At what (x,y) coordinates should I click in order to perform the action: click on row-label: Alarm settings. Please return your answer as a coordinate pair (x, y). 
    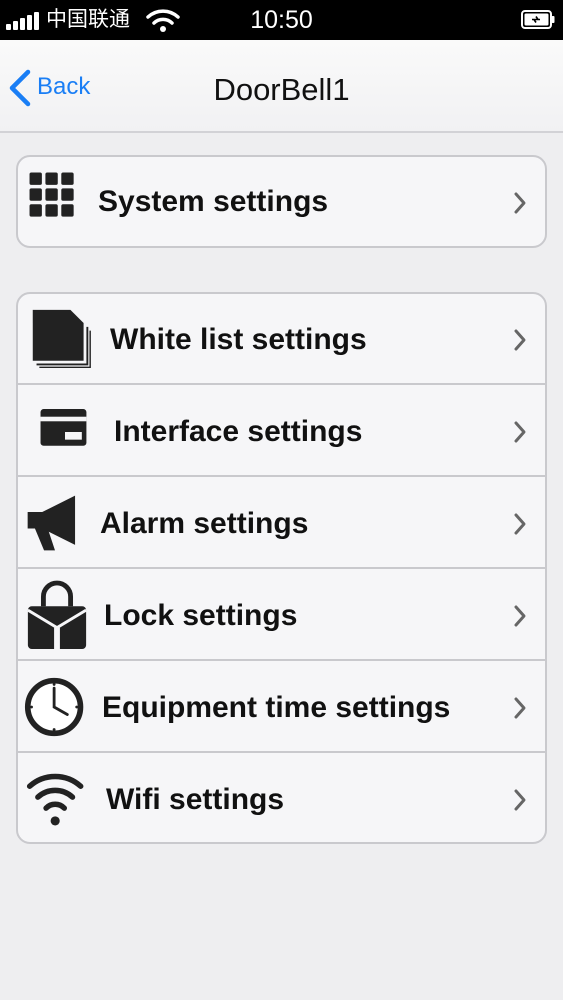
    Looking at the image, I should click on (204, 523).